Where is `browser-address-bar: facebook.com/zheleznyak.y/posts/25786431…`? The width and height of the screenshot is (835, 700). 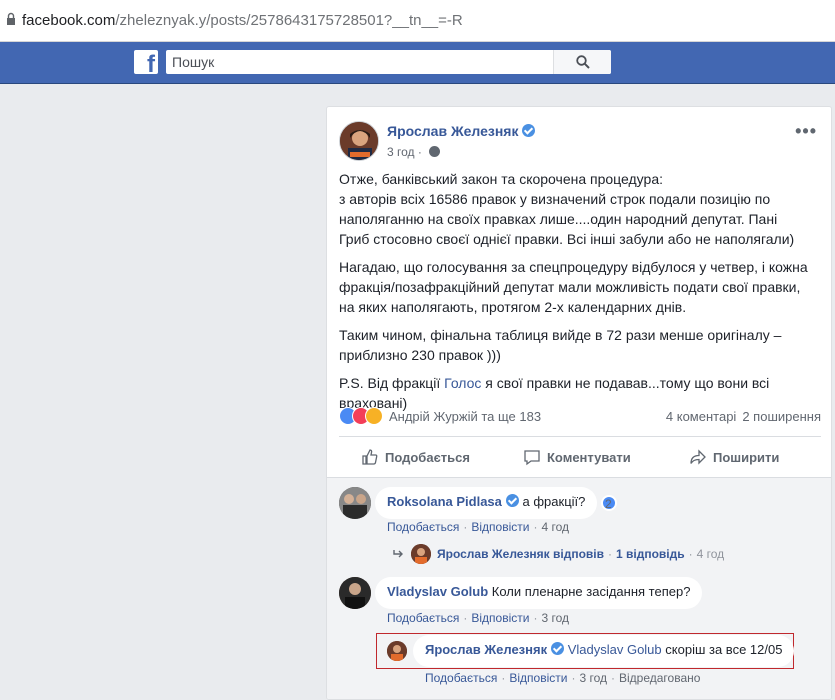
browser-address-bar: facebook.com/zheleznyak.y/posts/25786431… is located at coordinates (417, 21).